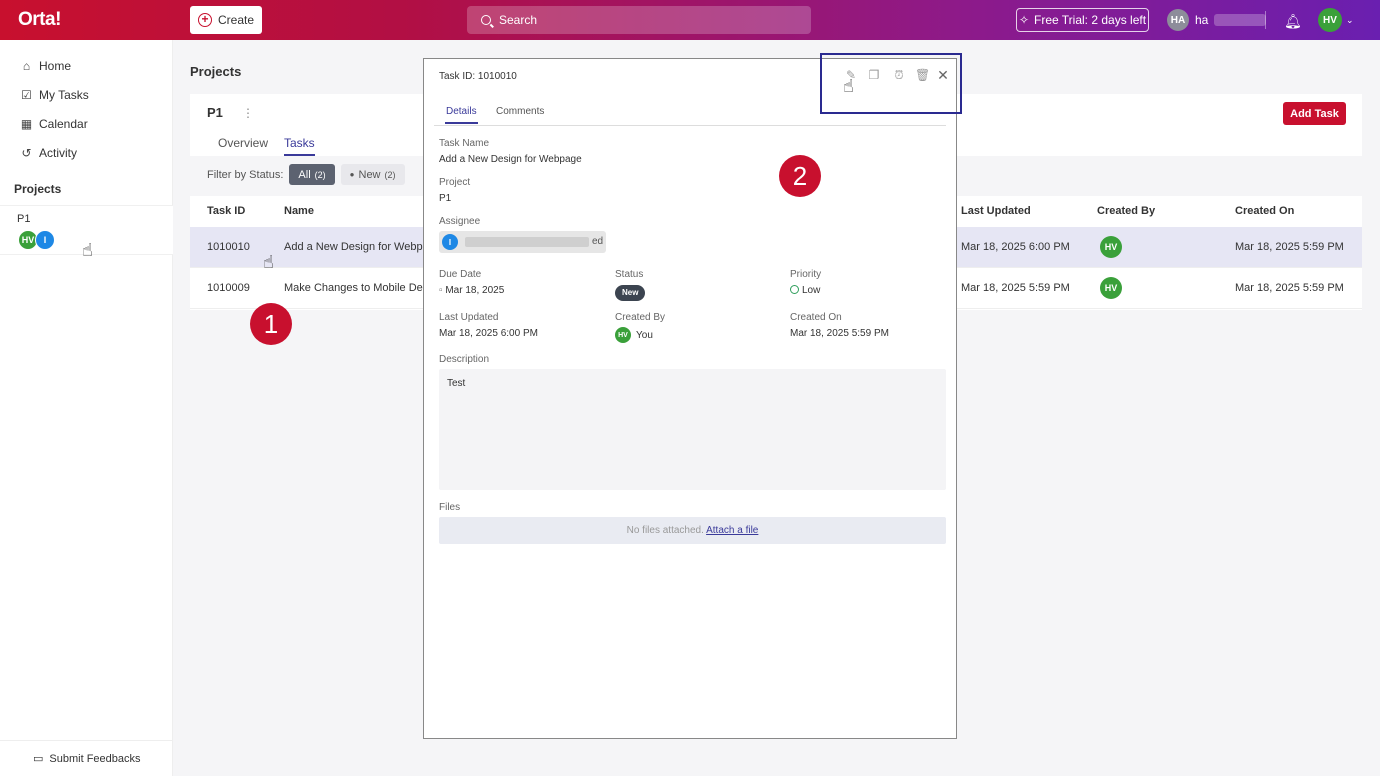  I want to click on profile-menu: HV ⌄, so click(1336, 20).